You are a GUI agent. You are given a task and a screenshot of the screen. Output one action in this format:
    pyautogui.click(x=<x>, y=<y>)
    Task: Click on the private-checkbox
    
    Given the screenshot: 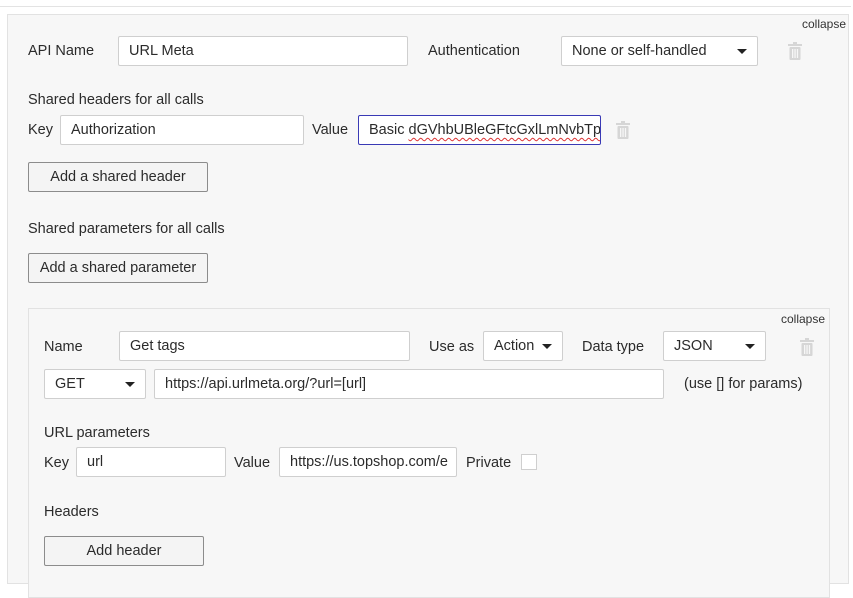 What is the action you would take?
    pyautogui.click(x=529, y=462)
    